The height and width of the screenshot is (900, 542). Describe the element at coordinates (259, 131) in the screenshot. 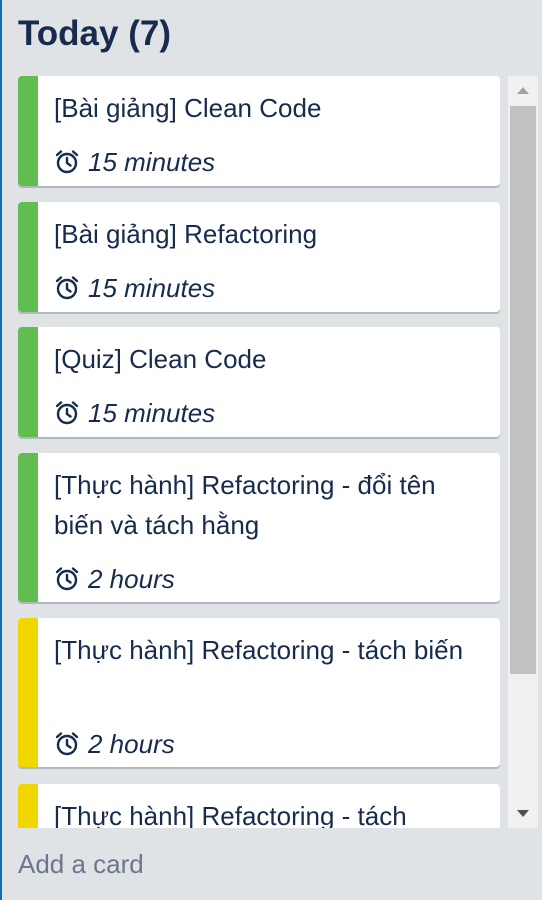

I see `card-item: [Bài giảng] Clean Code 15 minutes` at that location.